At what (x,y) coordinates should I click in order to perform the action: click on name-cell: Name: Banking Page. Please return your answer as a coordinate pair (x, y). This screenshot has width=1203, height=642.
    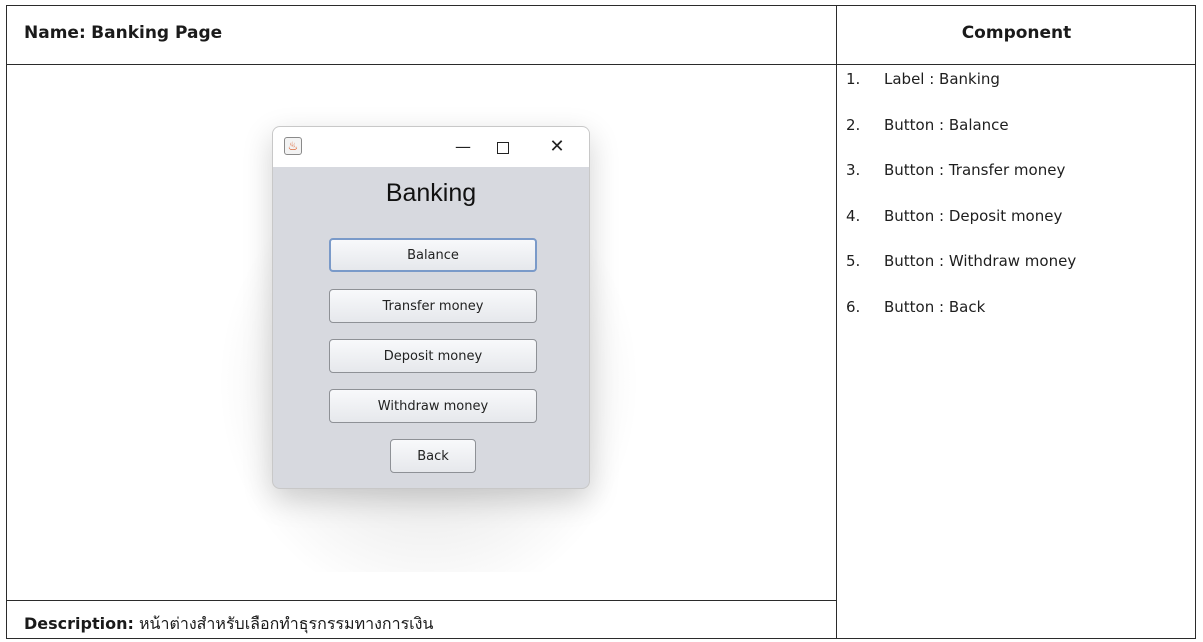
    Looking at the image, I should click on (123, 33).